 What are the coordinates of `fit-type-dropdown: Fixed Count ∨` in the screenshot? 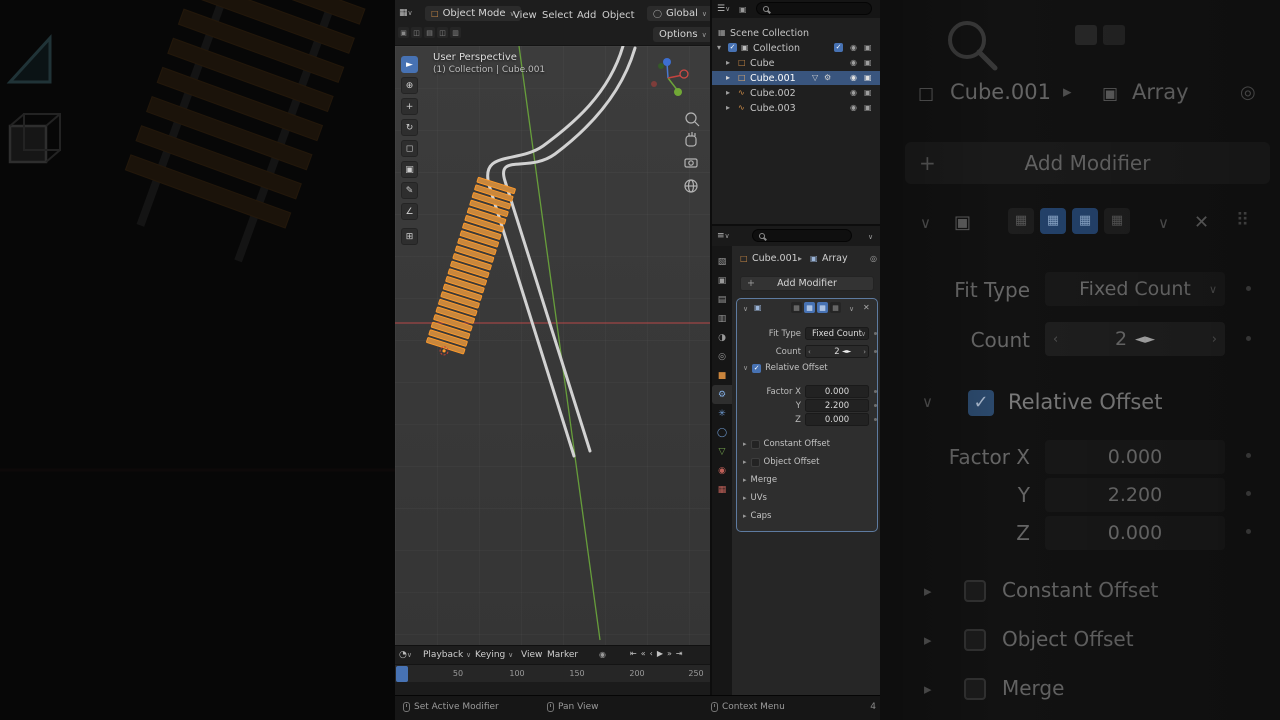 It's located at (837, 333).